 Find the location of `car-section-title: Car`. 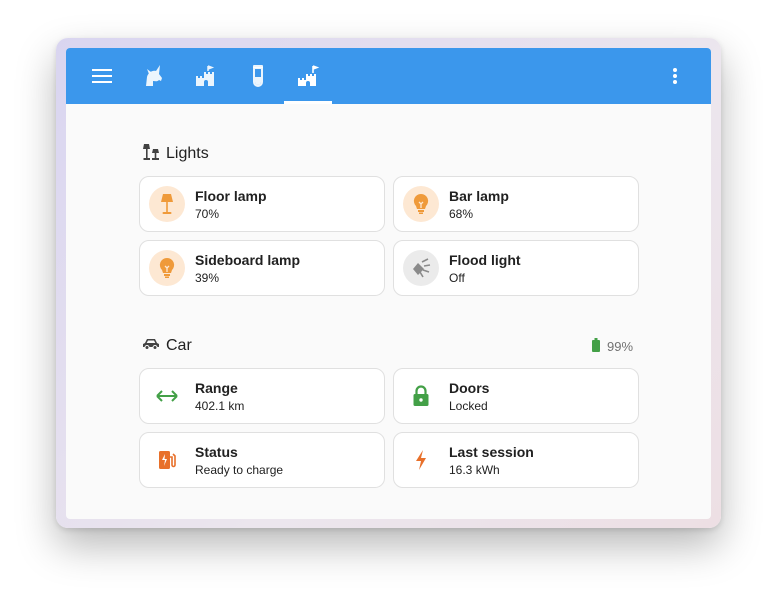

car-section-title: Car is located at coordinates (179, 345).